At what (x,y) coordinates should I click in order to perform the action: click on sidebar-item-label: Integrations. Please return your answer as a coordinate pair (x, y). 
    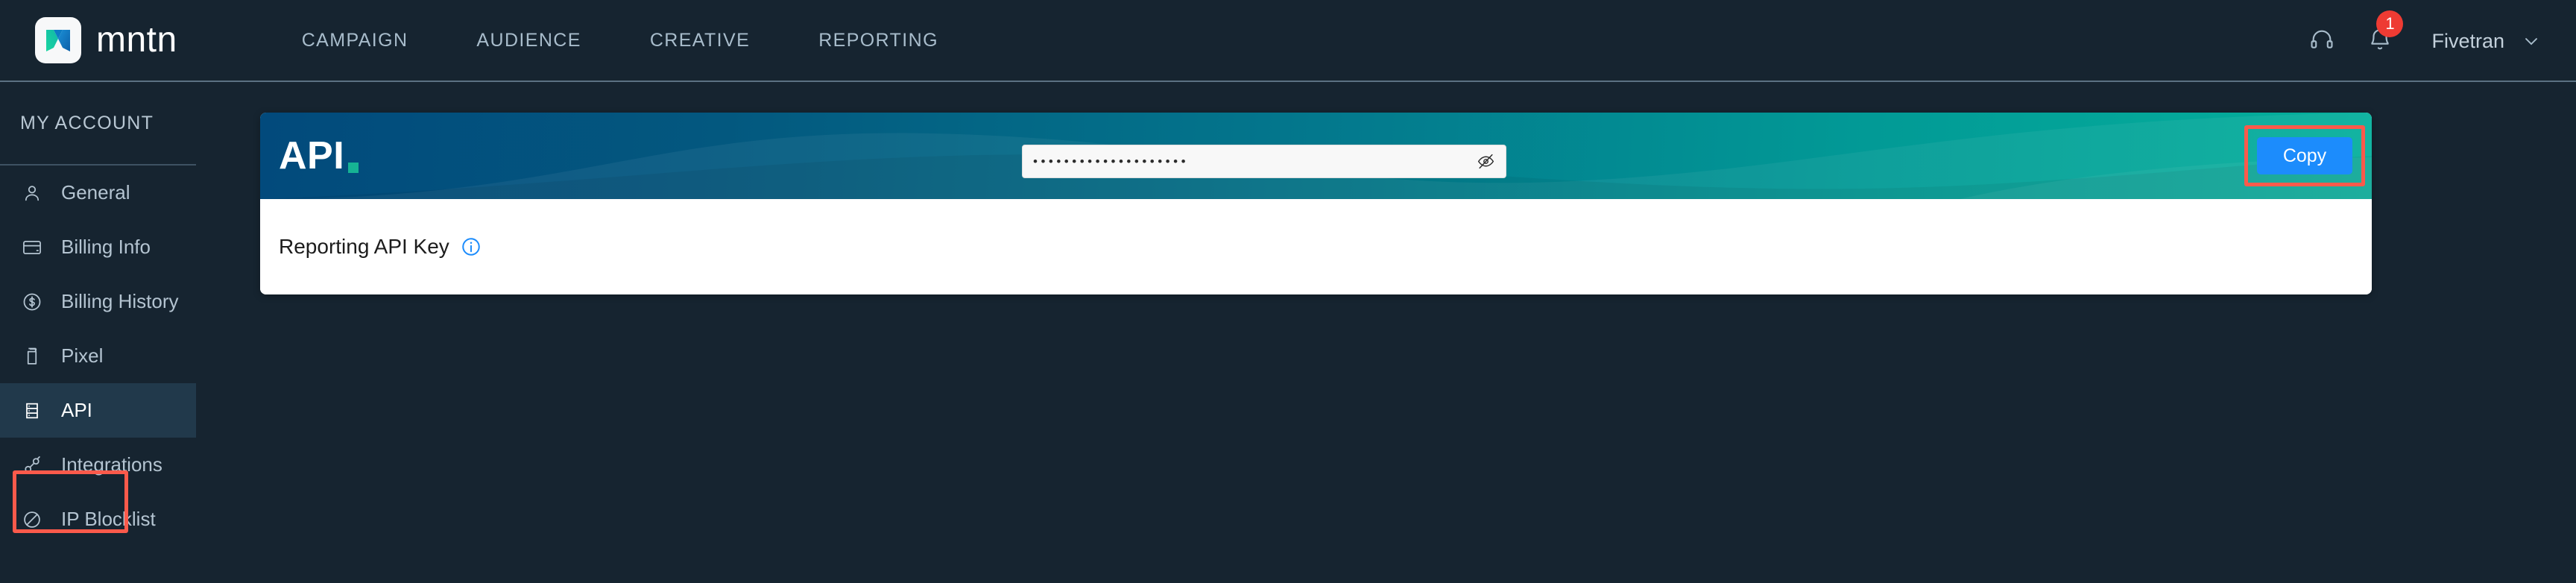
    Looking at the image, I should click on (111, 464).